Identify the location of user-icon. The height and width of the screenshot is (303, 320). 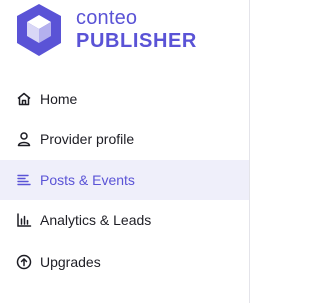
(24, 139).